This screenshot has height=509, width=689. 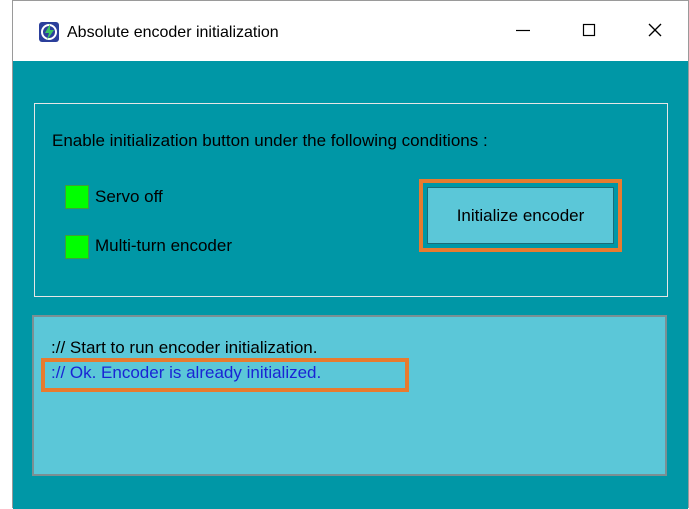 I want to click on close-button, so click(x=655, y=32).